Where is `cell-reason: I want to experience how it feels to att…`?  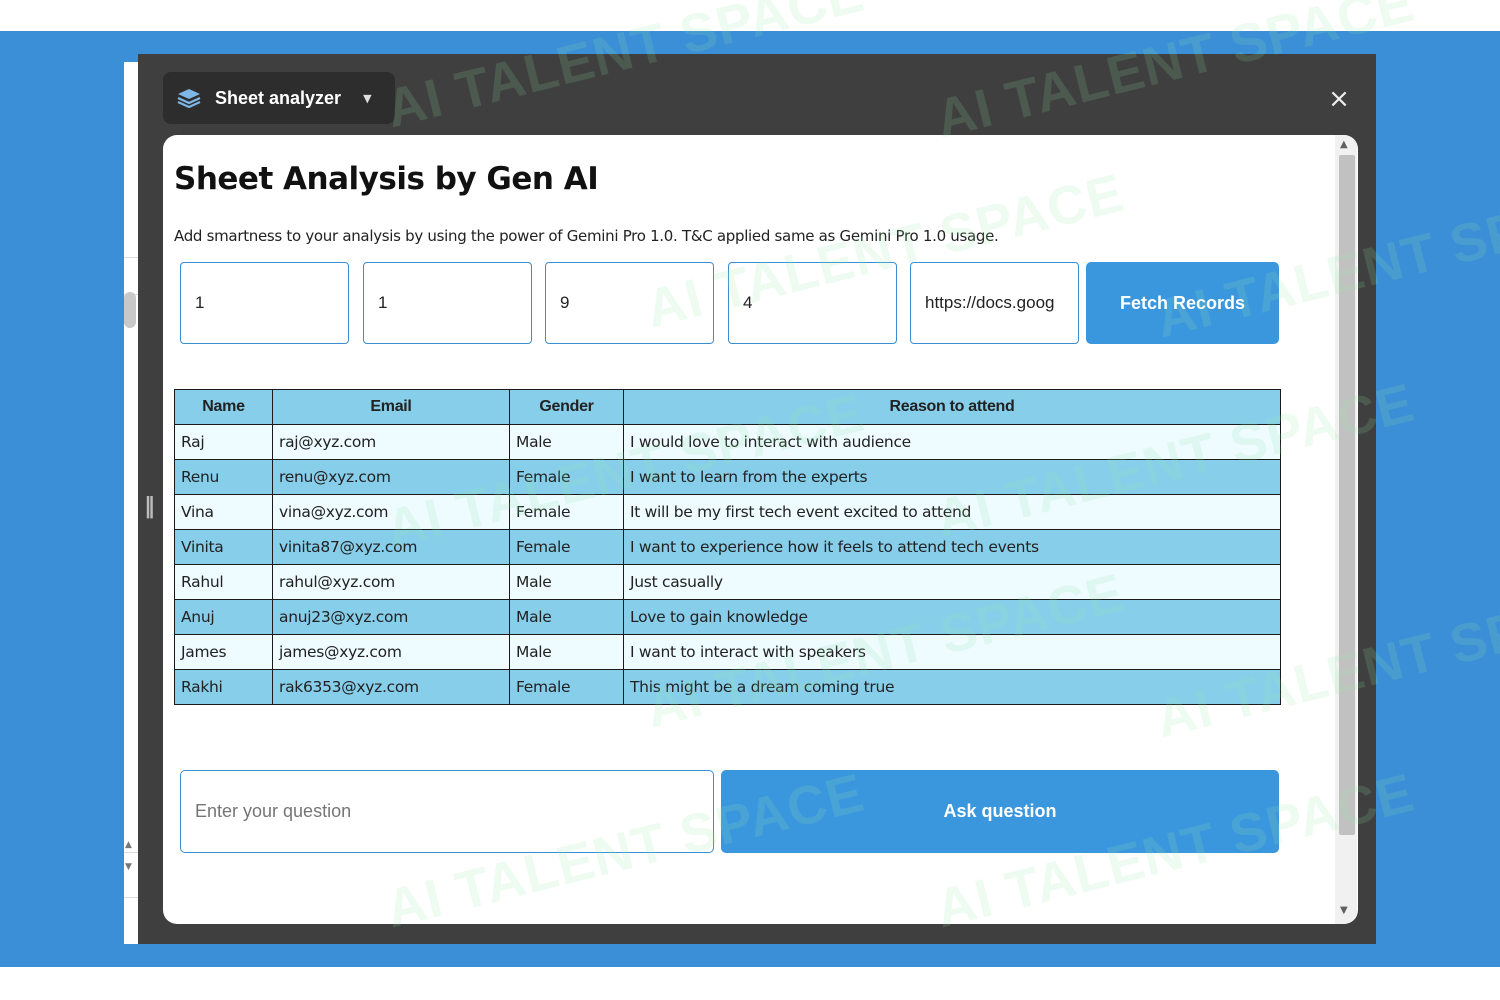 cell-reason: I want to experience how it feels to att… is located at coordinates (952, 547).